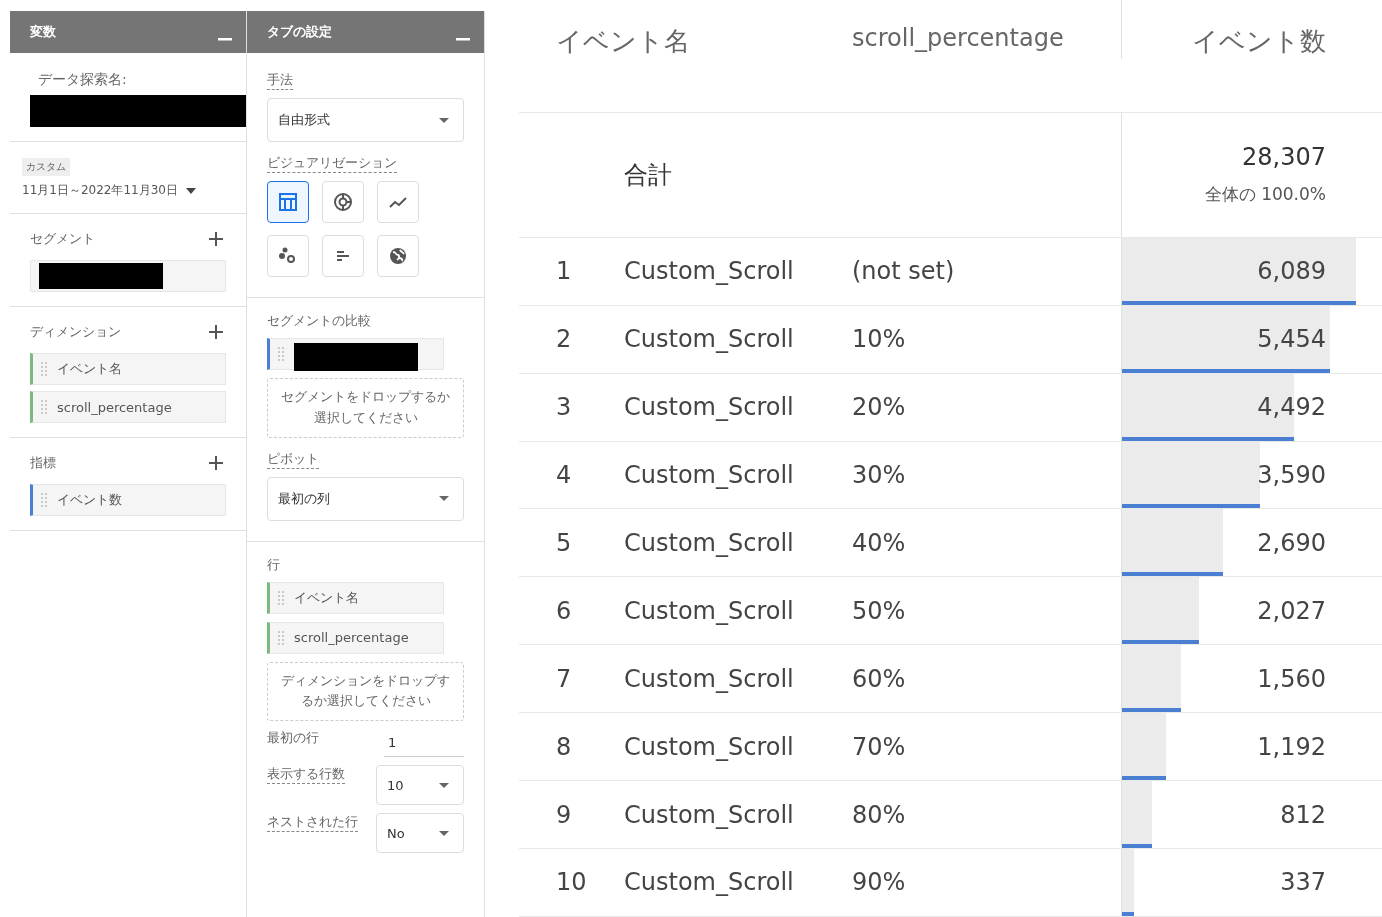 The width and height of the screenshot is (1382, 917). Describe the element at coordinates (564, 271) in the screenshot. I see `rank-cell: 1` at that location.